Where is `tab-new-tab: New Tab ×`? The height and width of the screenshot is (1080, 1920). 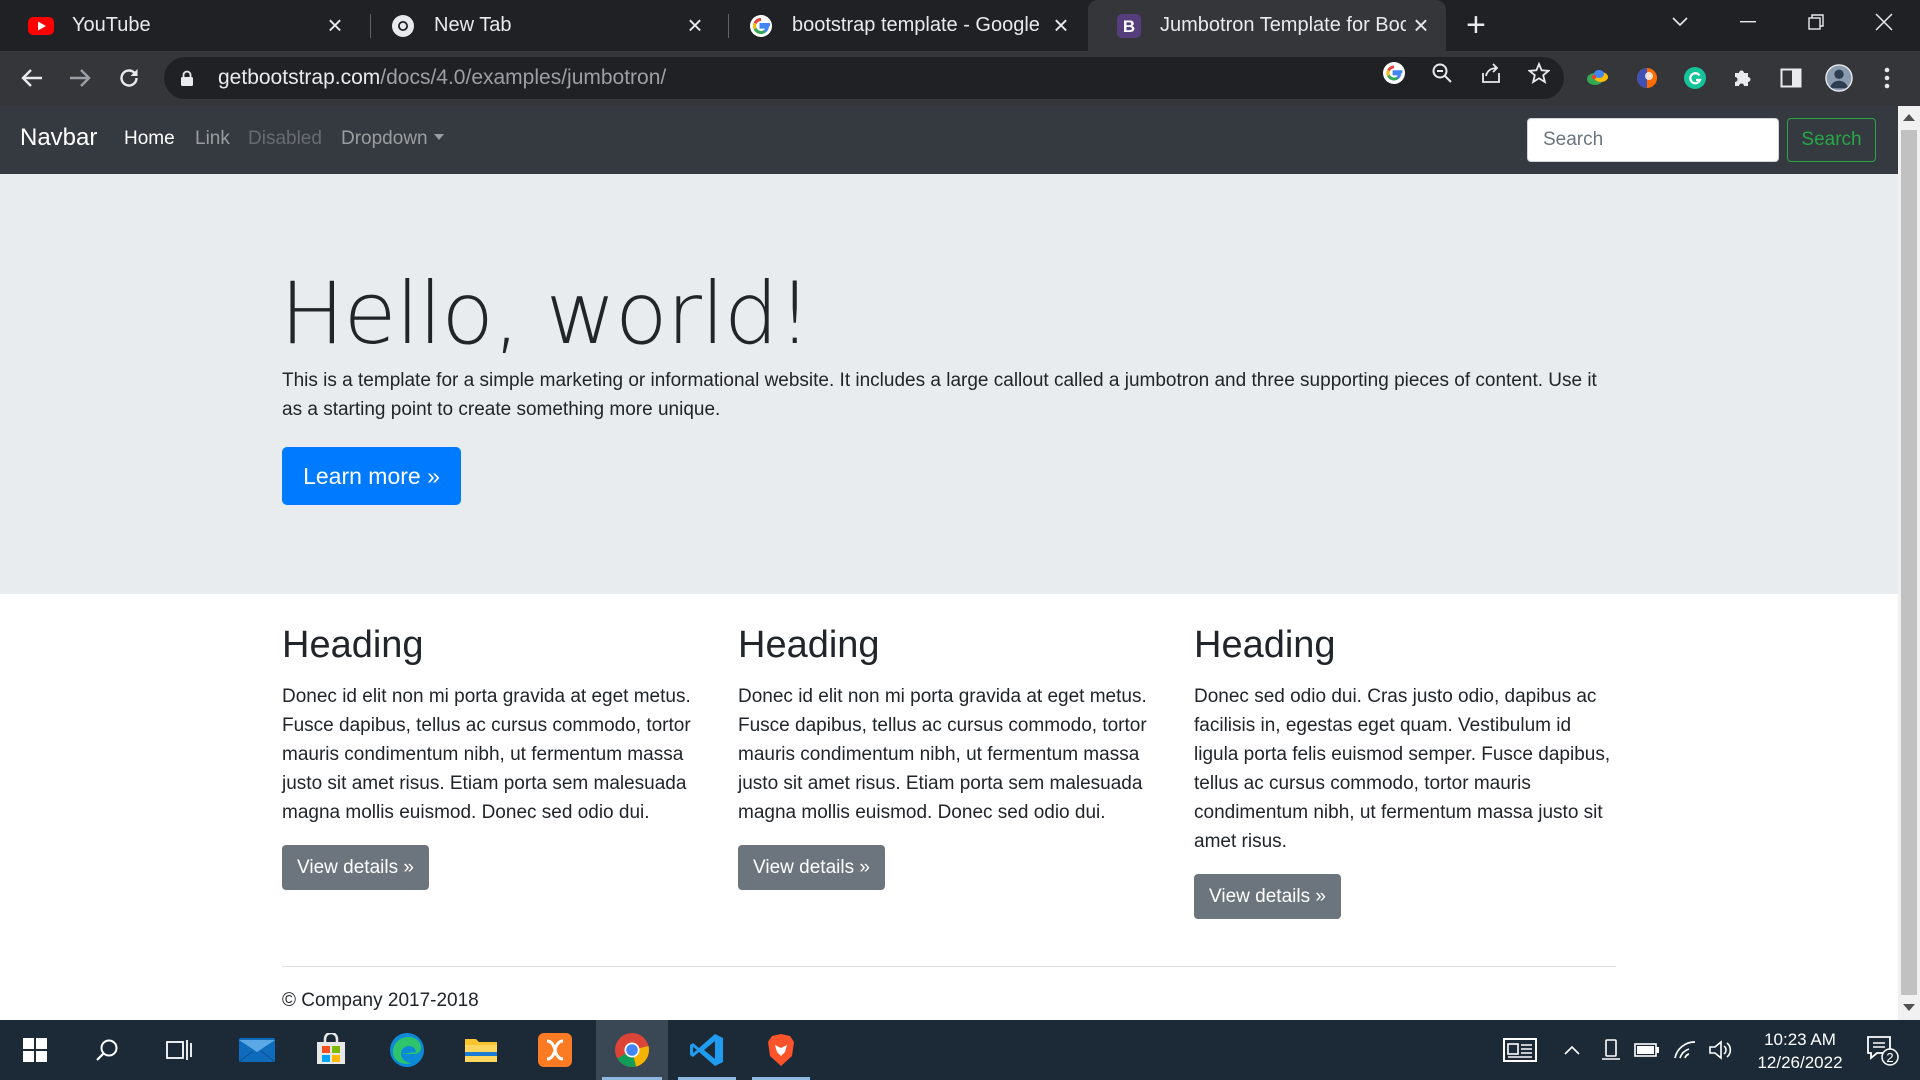 tab-new-tab: New Tab × is located at coordinates (541, 25).